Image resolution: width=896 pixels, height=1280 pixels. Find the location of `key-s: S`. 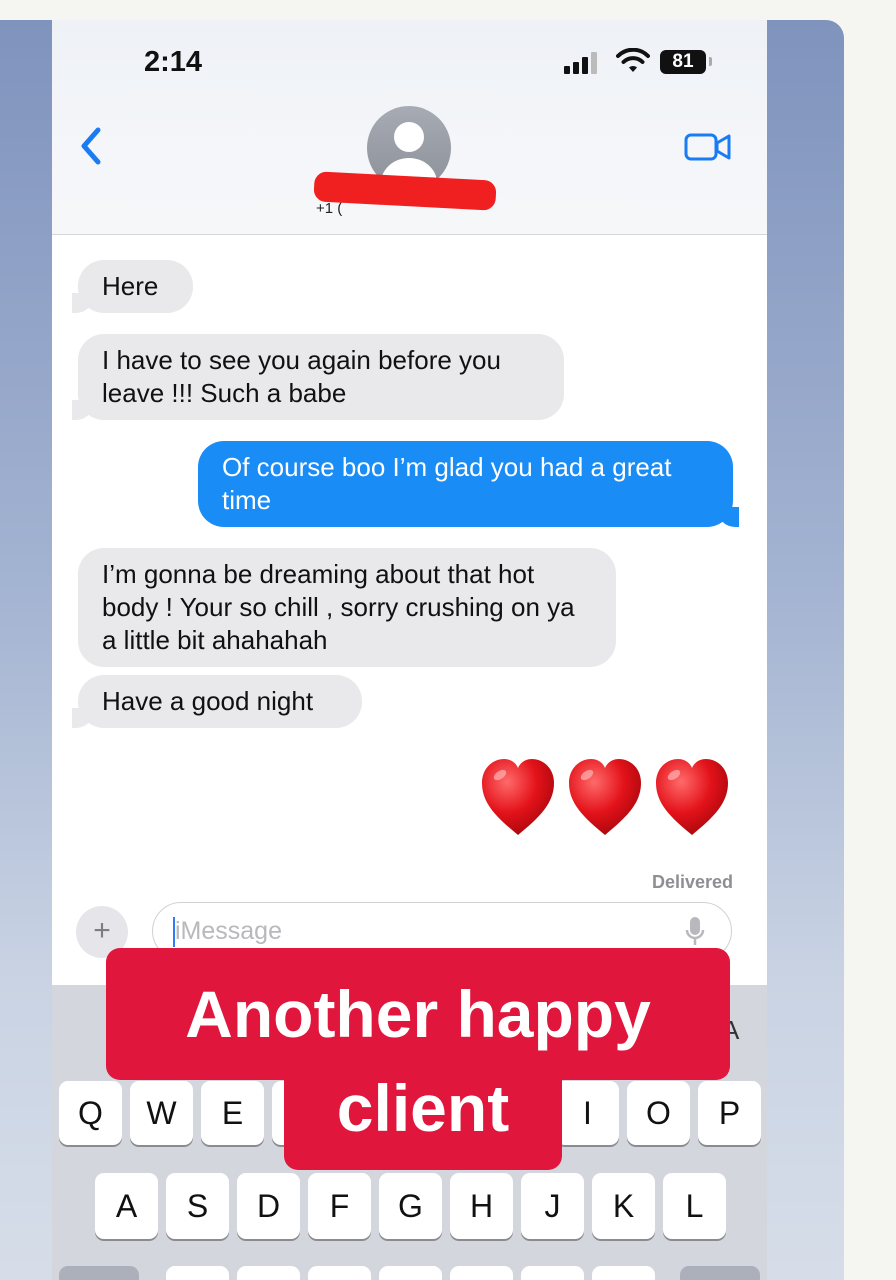

key-s: S is located at coordinates (197, 1206).